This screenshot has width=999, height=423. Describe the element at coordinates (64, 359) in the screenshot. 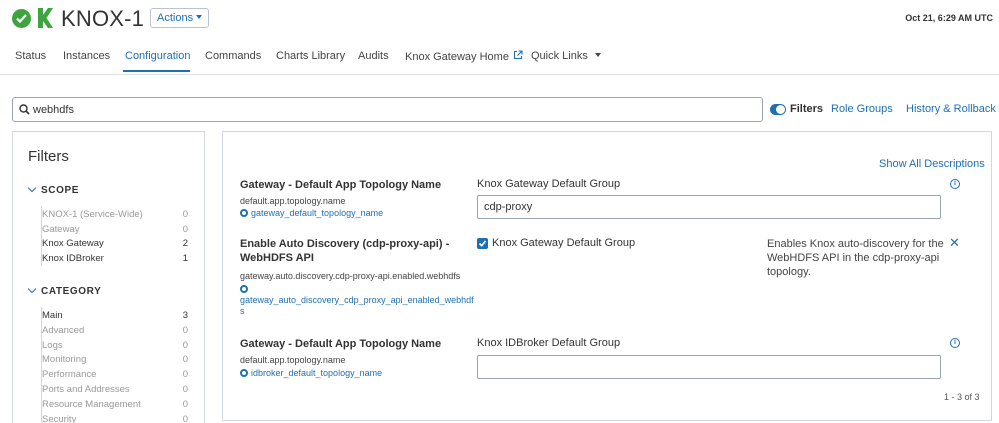

I see `filter-label: Monitoring` at that location.